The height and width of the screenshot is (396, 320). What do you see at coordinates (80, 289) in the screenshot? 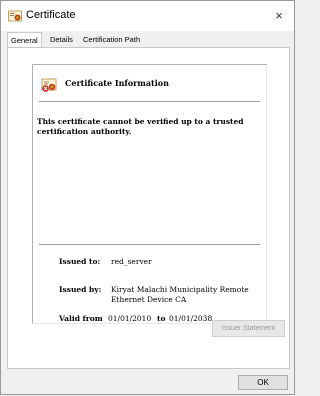
I see `issued-by-label: Issued by:` at bounding box center [80, 289].